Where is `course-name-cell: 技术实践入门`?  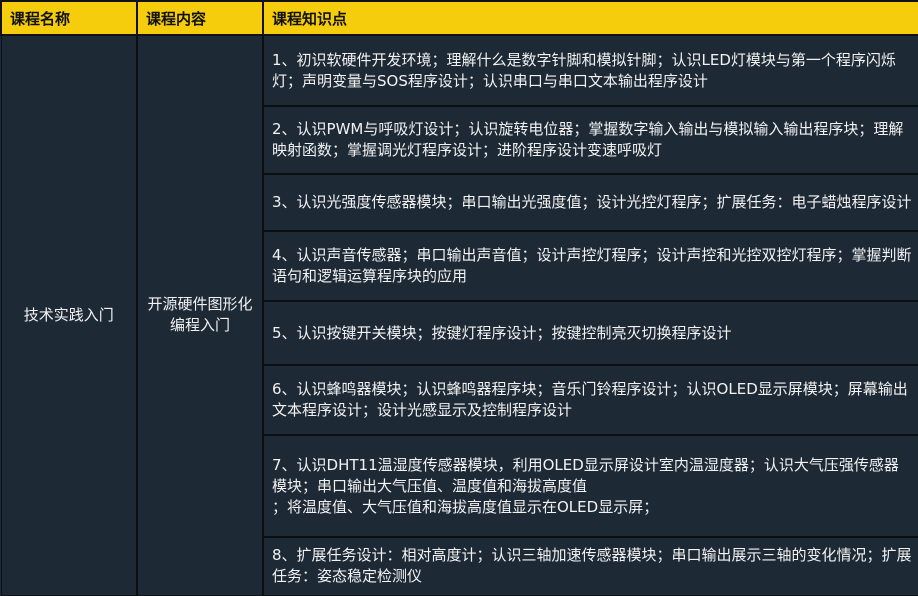 course-name-cell: 技术实践入门 is located at coordinates (69, 315).